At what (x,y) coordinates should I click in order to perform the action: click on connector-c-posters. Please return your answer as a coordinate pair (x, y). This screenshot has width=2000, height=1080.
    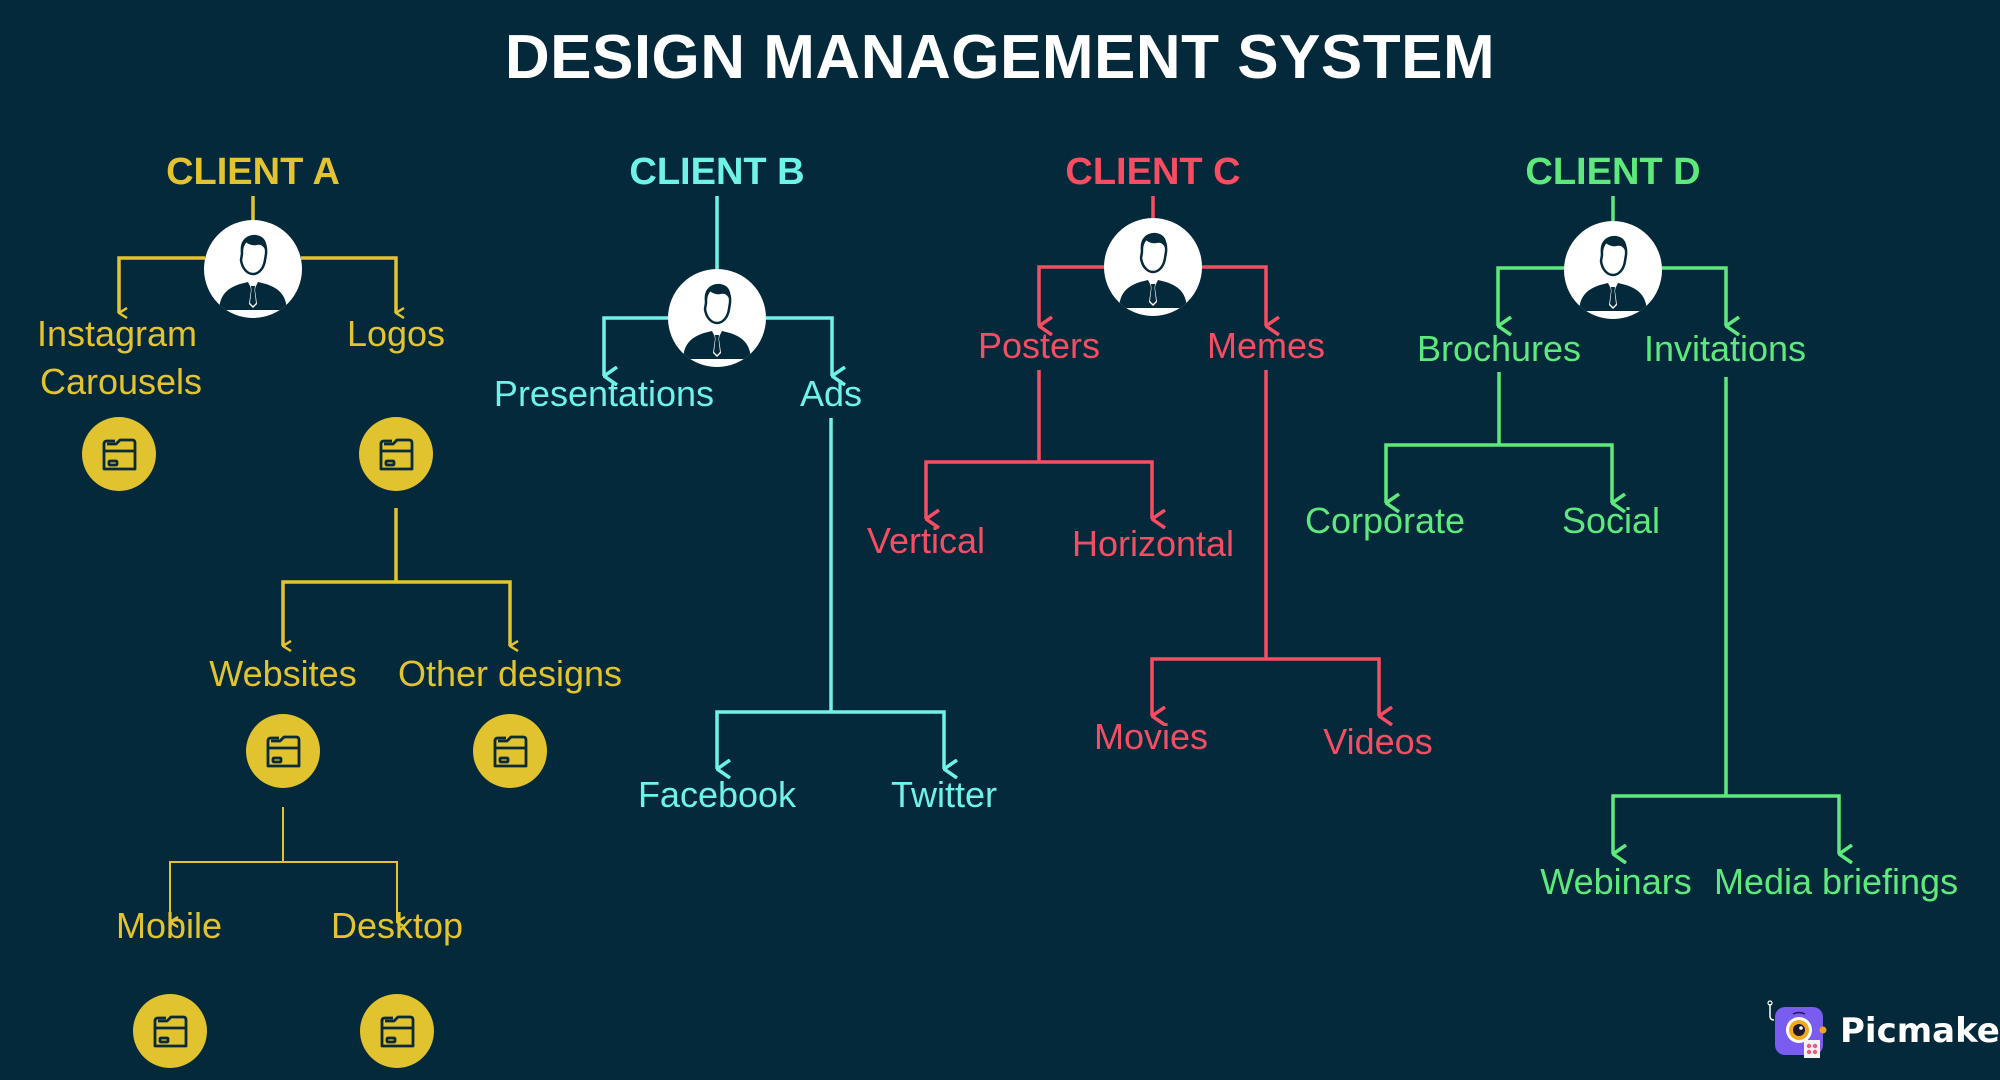
    Looking at the image, I should click on (1071, 295).